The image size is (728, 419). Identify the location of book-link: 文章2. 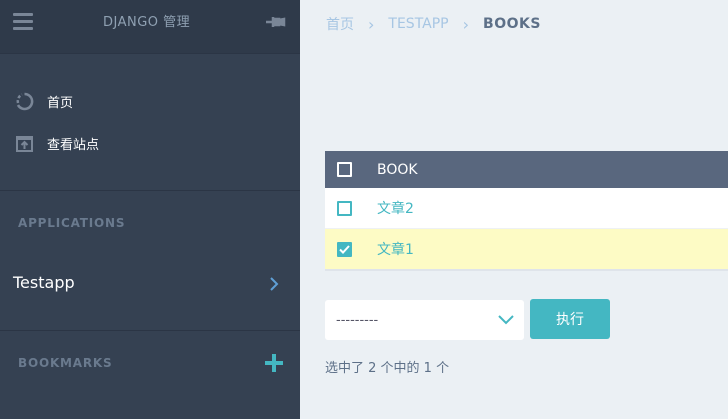
(395, 208).